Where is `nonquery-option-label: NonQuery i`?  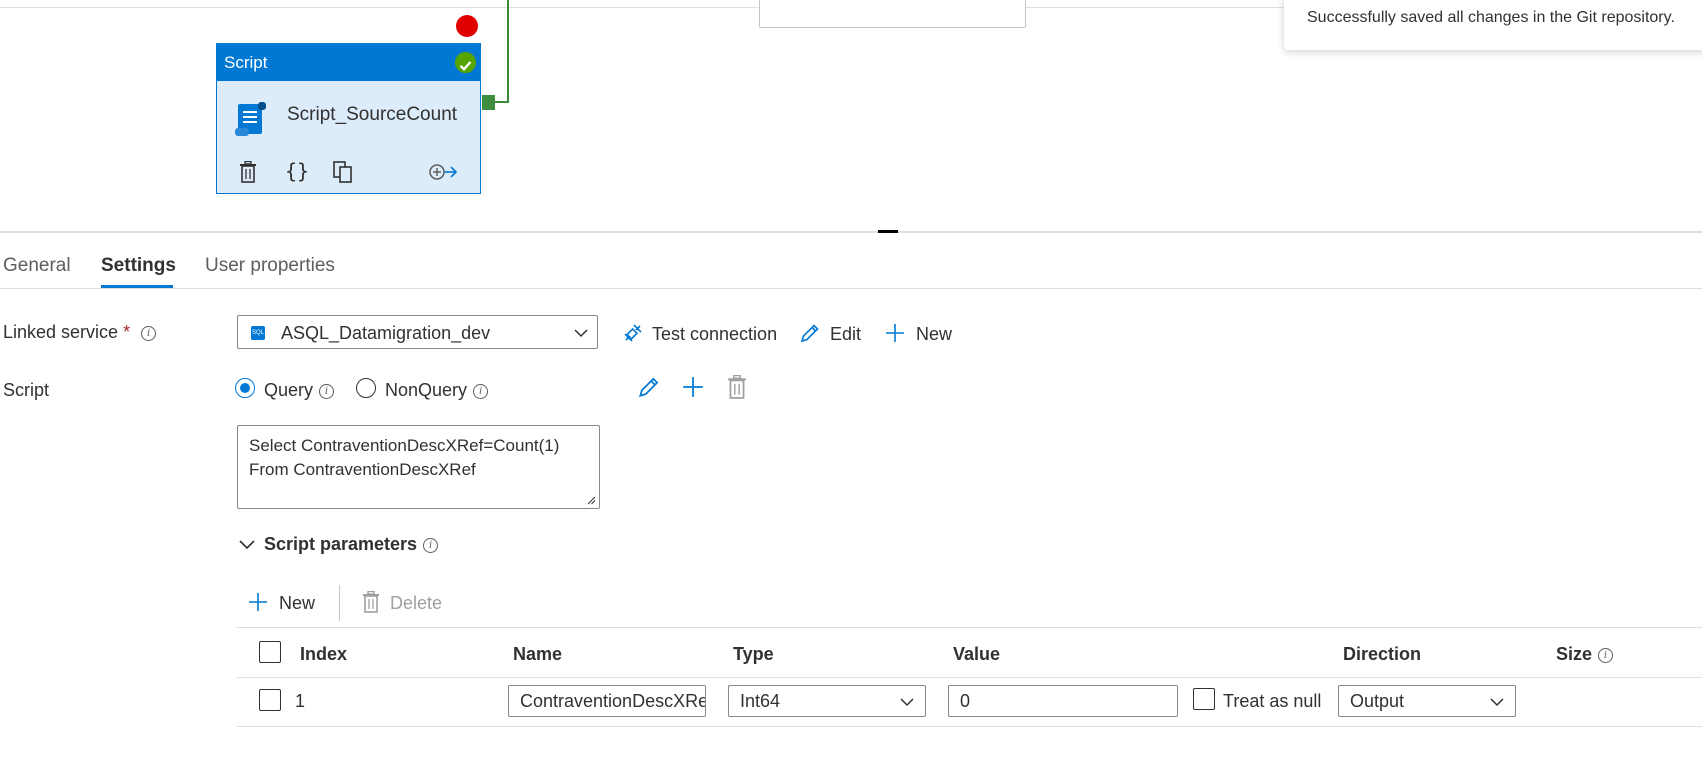 nonquery-option-label: NonQuery i is located at coordinates (437, 390).